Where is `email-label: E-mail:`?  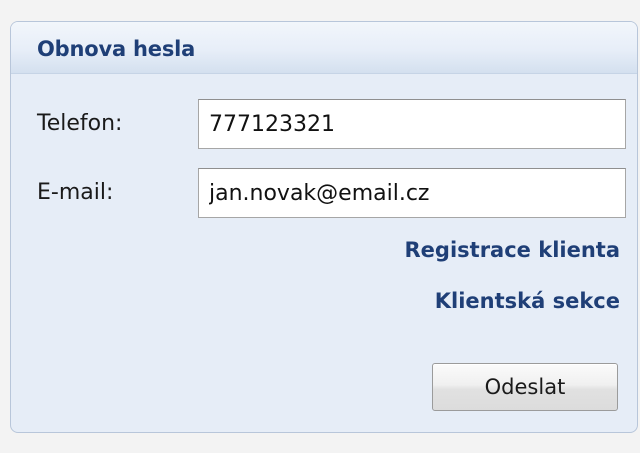
email-label: E-mail: is located at coordinates (75, 192).